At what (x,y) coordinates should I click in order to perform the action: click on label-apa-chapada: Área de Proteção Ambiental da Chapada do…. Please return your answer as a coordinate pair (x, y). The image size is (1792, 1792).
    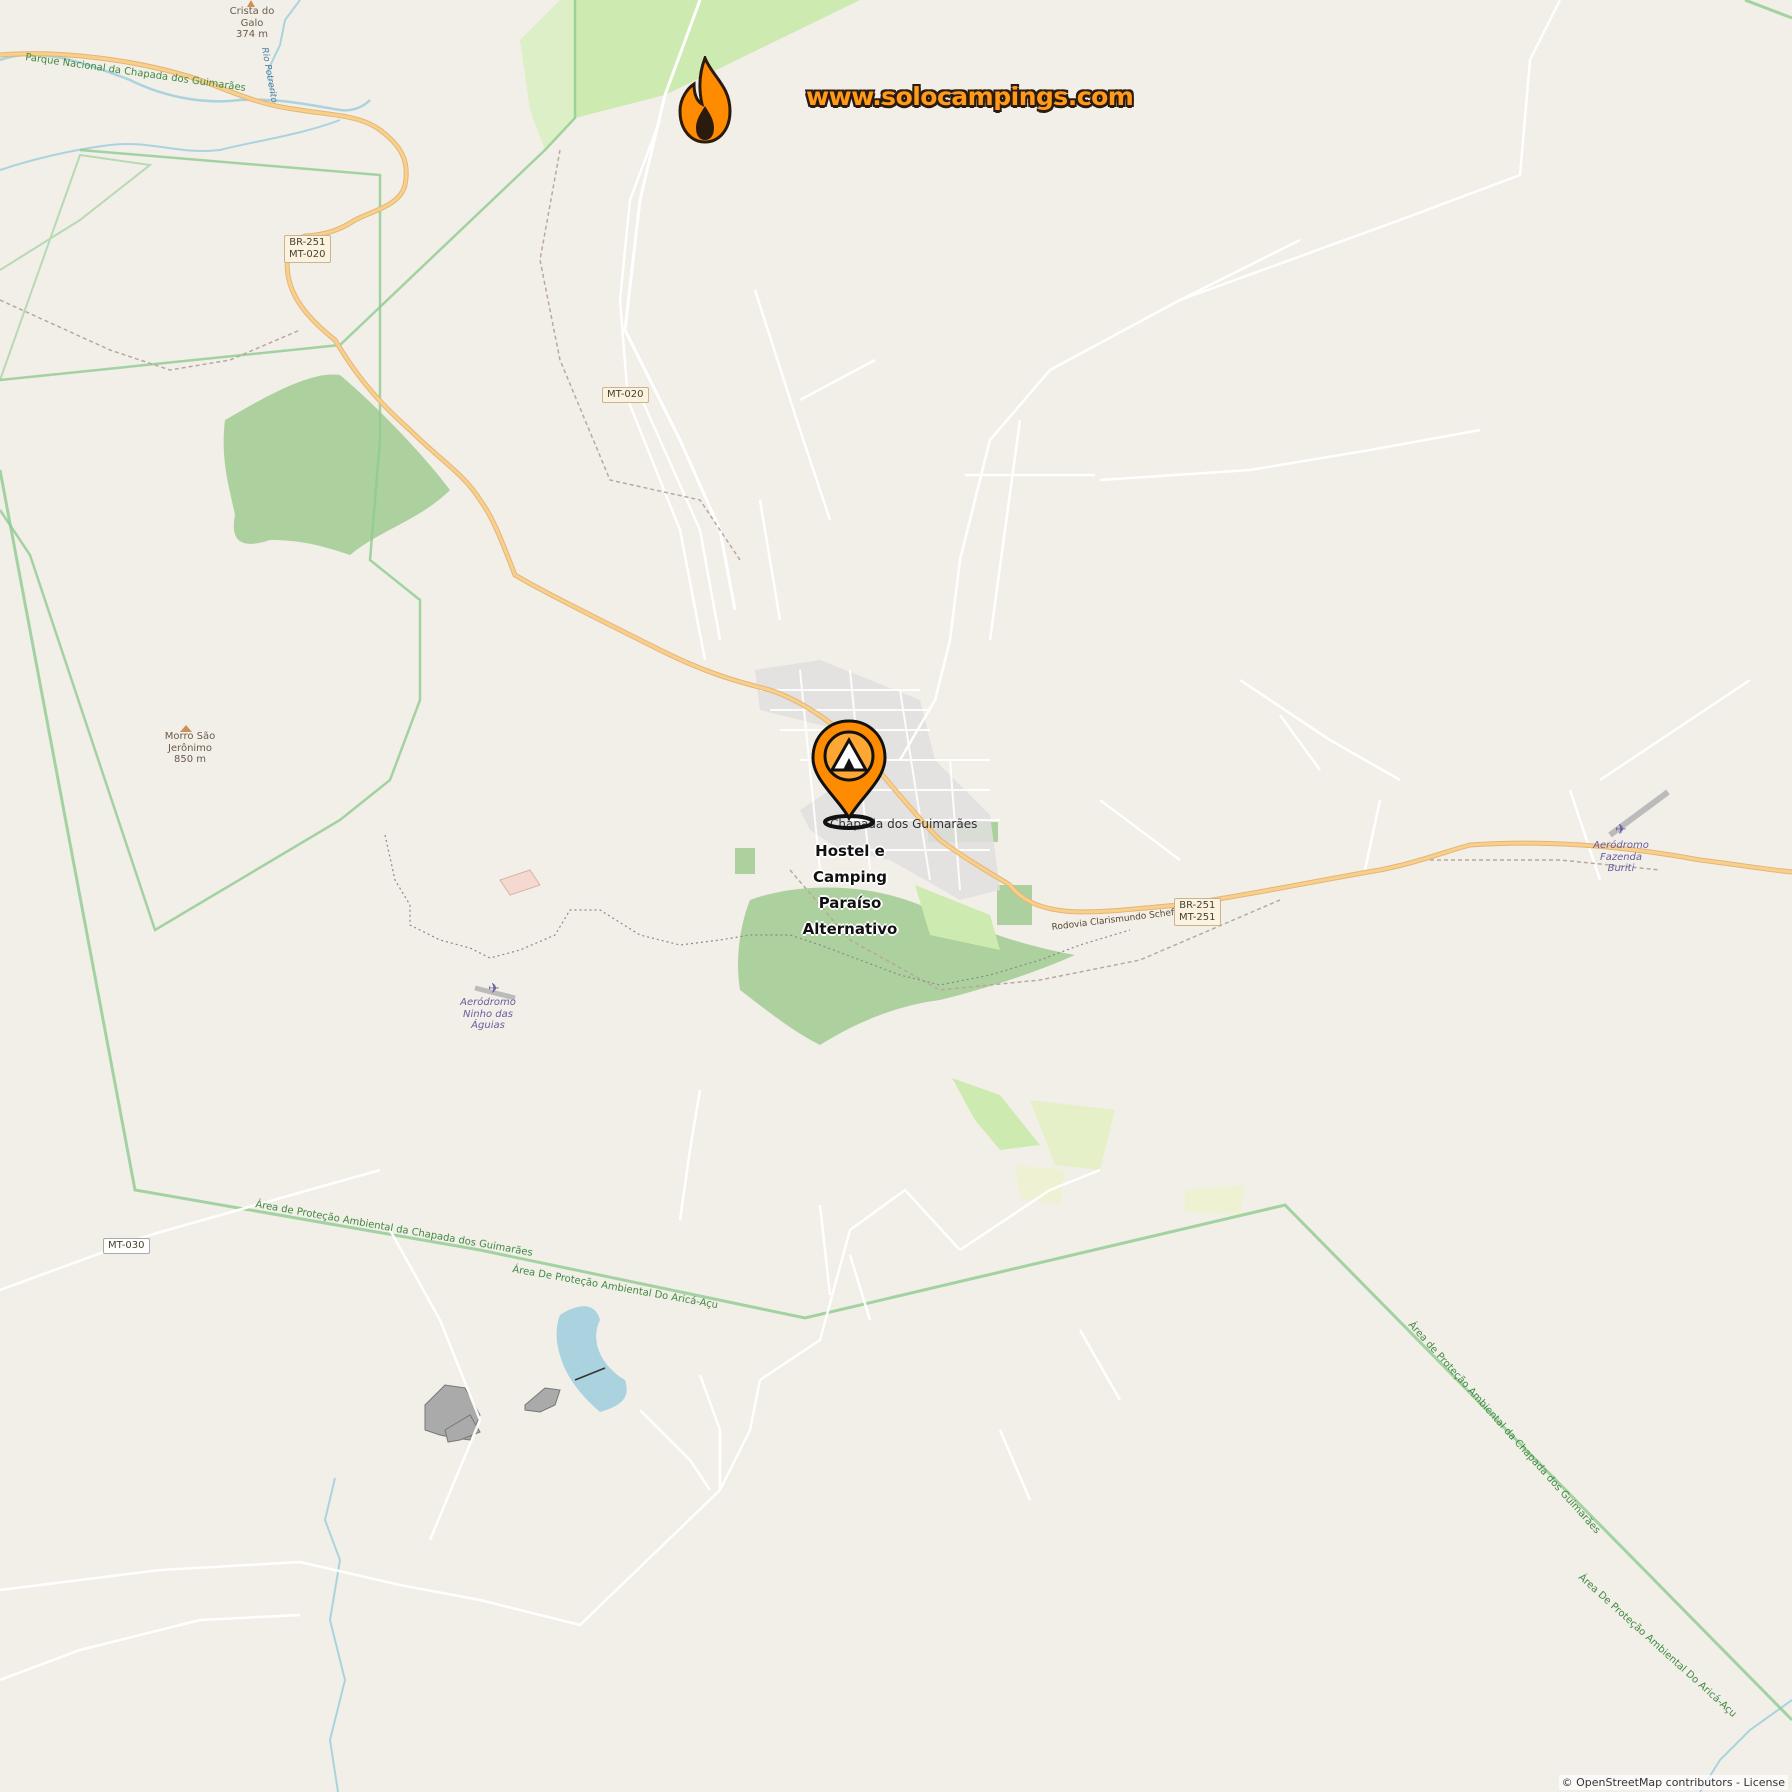
    Looking at the image, I should click on (393, 1228).